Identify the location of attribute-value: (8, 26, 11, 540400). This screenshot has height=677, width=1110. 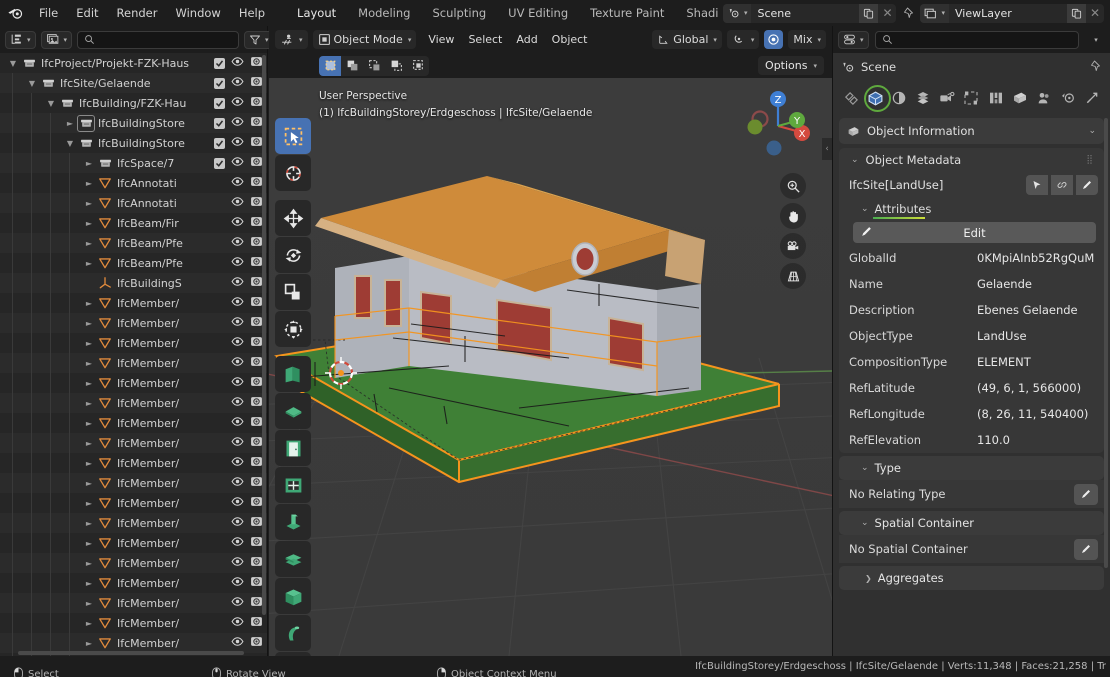
(1035, 414).